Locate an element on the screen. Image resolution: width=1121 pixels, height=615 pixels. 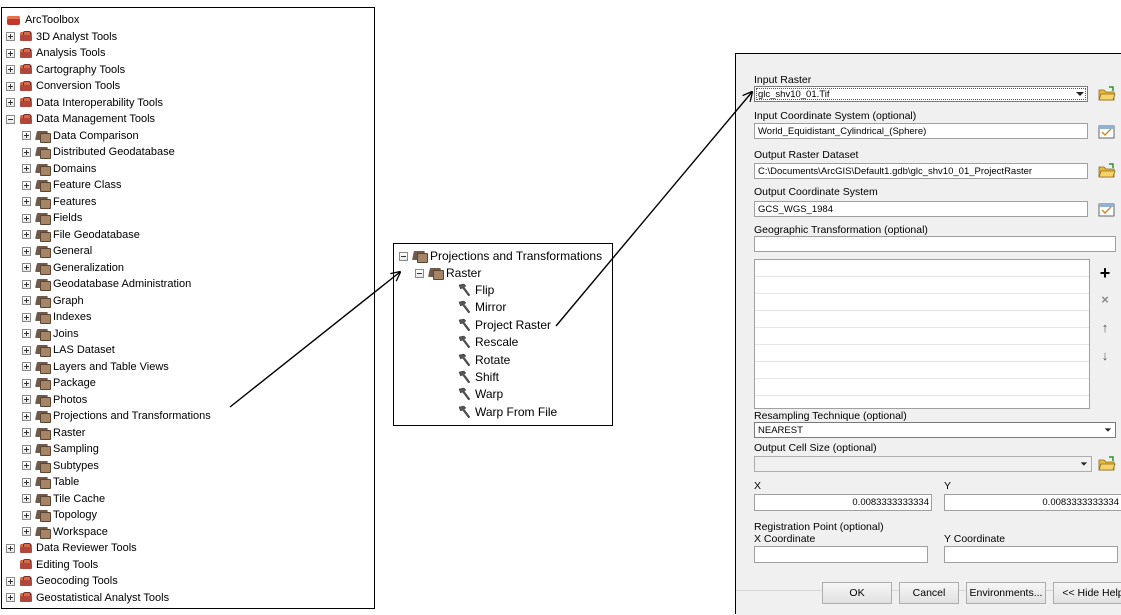
tree-item-data-management-tools: Data Management Tools is located at coordinates (80, 119).